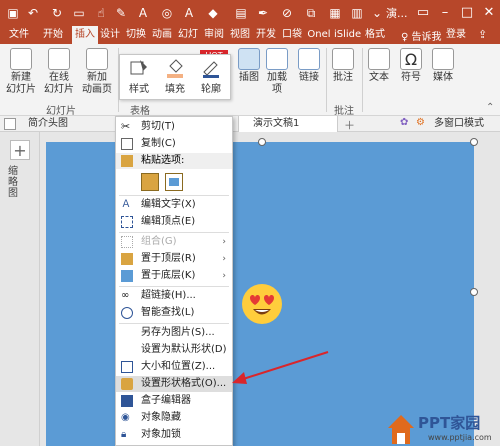 The height and width of the screenshot is (446, 500). What do you see at coordinates (127, 259) in the screenshot?
I see `bring-to-front-icon` at bounding box center [127, 259].